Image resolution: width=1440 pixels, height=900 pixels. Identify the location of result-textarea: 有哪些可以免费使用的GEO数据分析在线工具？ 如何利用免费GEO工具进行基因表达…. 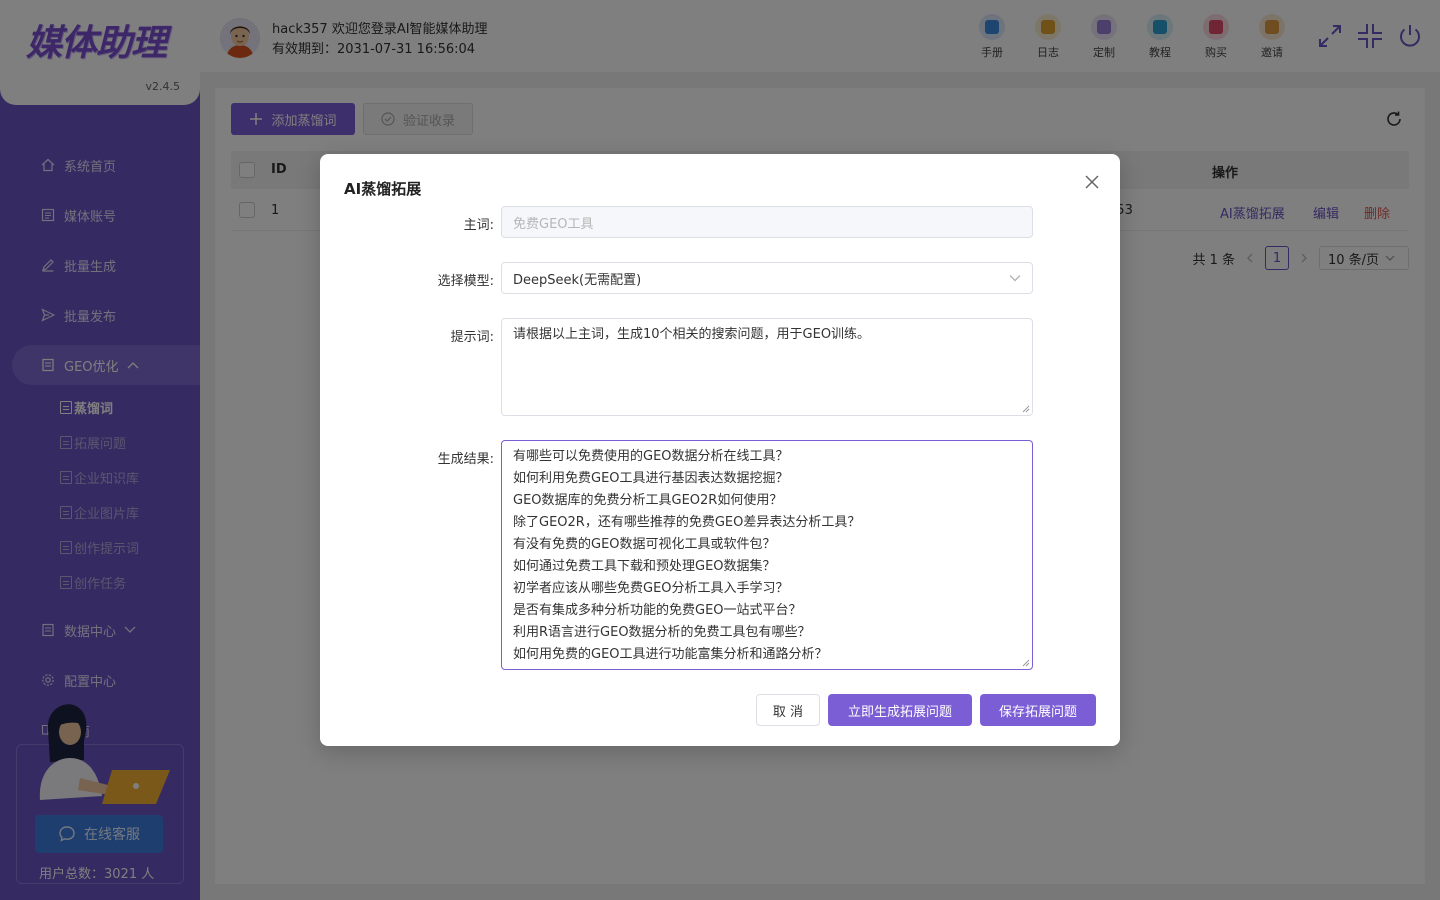
(767, 555).